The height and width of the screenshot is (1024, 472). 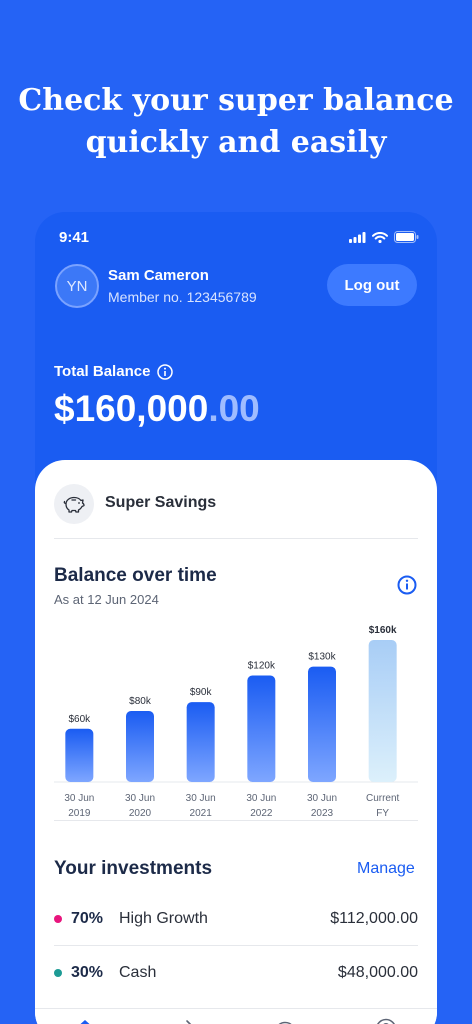 What do you see at coordinates (406, 237) in the screenshot?
I see `battery-icon` at bounding box center [406, 237].